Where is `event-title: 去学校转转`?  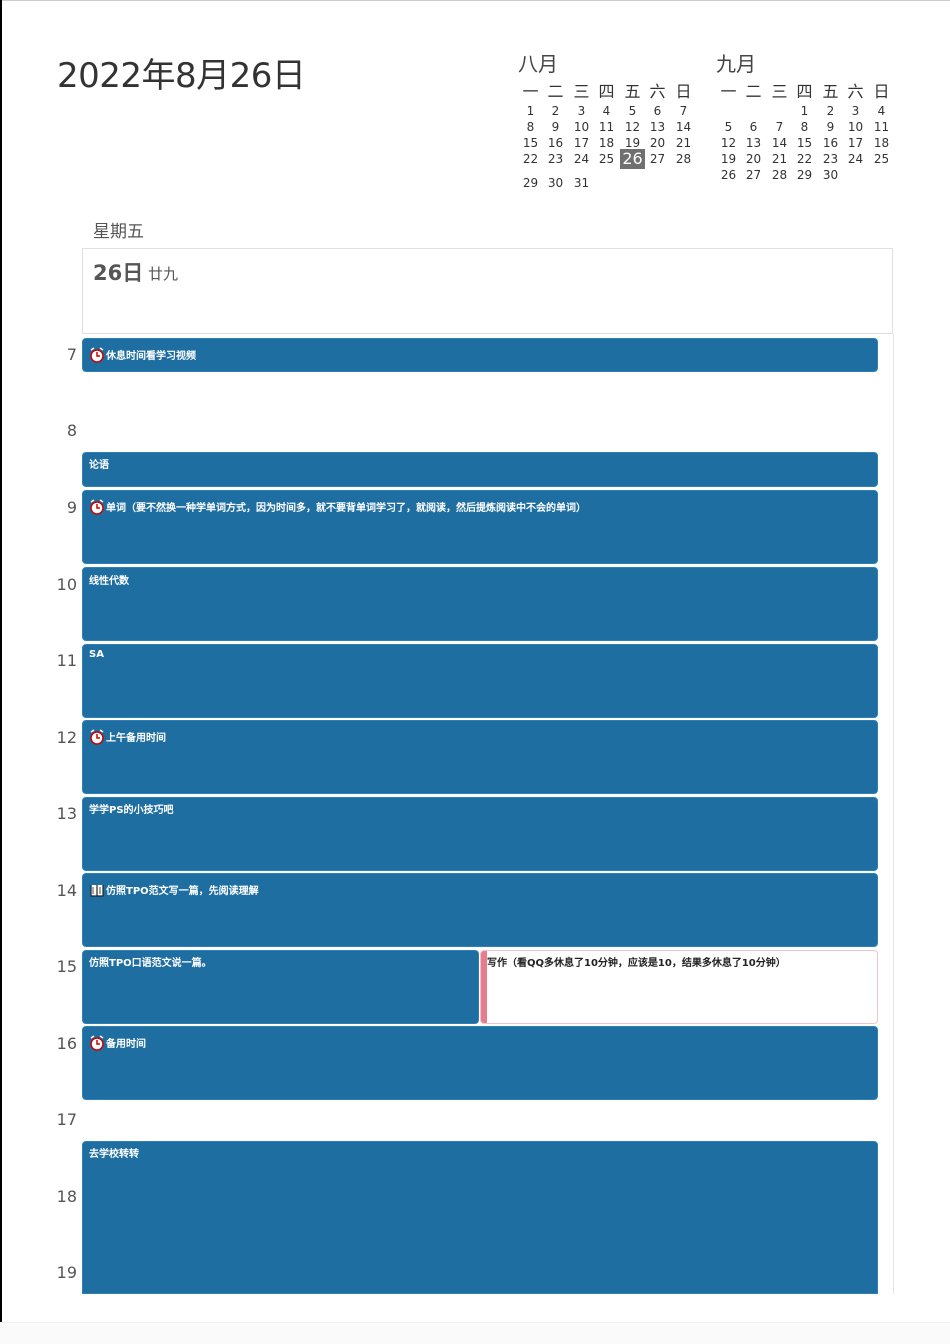
event-title: 去学校转转 is located at coordinates (114, 1154).